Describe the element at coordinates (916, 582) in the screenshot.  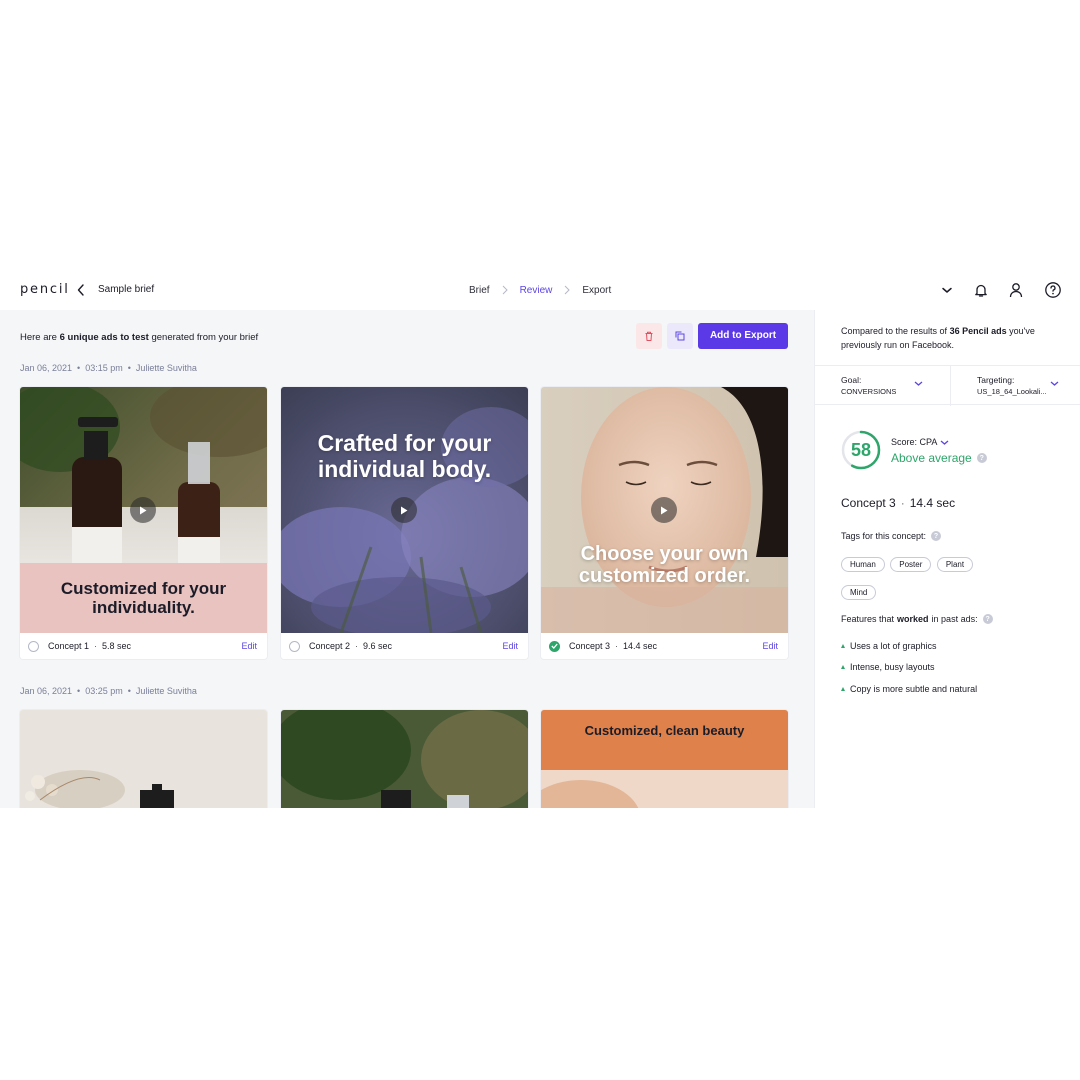
I see `tag-list: Human Poster Plant Mind` at that location.